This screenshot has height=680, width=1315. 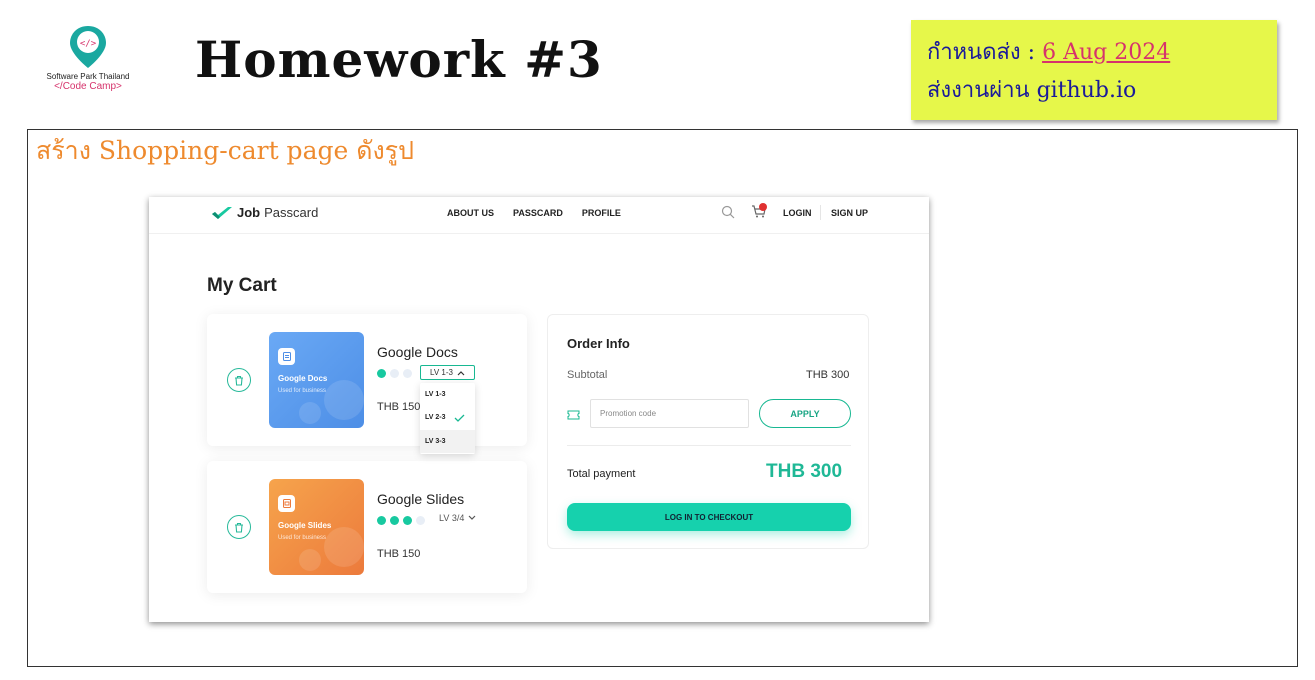 I want to click on level-select-value: LV 1-3, so click(x=441, y=372).